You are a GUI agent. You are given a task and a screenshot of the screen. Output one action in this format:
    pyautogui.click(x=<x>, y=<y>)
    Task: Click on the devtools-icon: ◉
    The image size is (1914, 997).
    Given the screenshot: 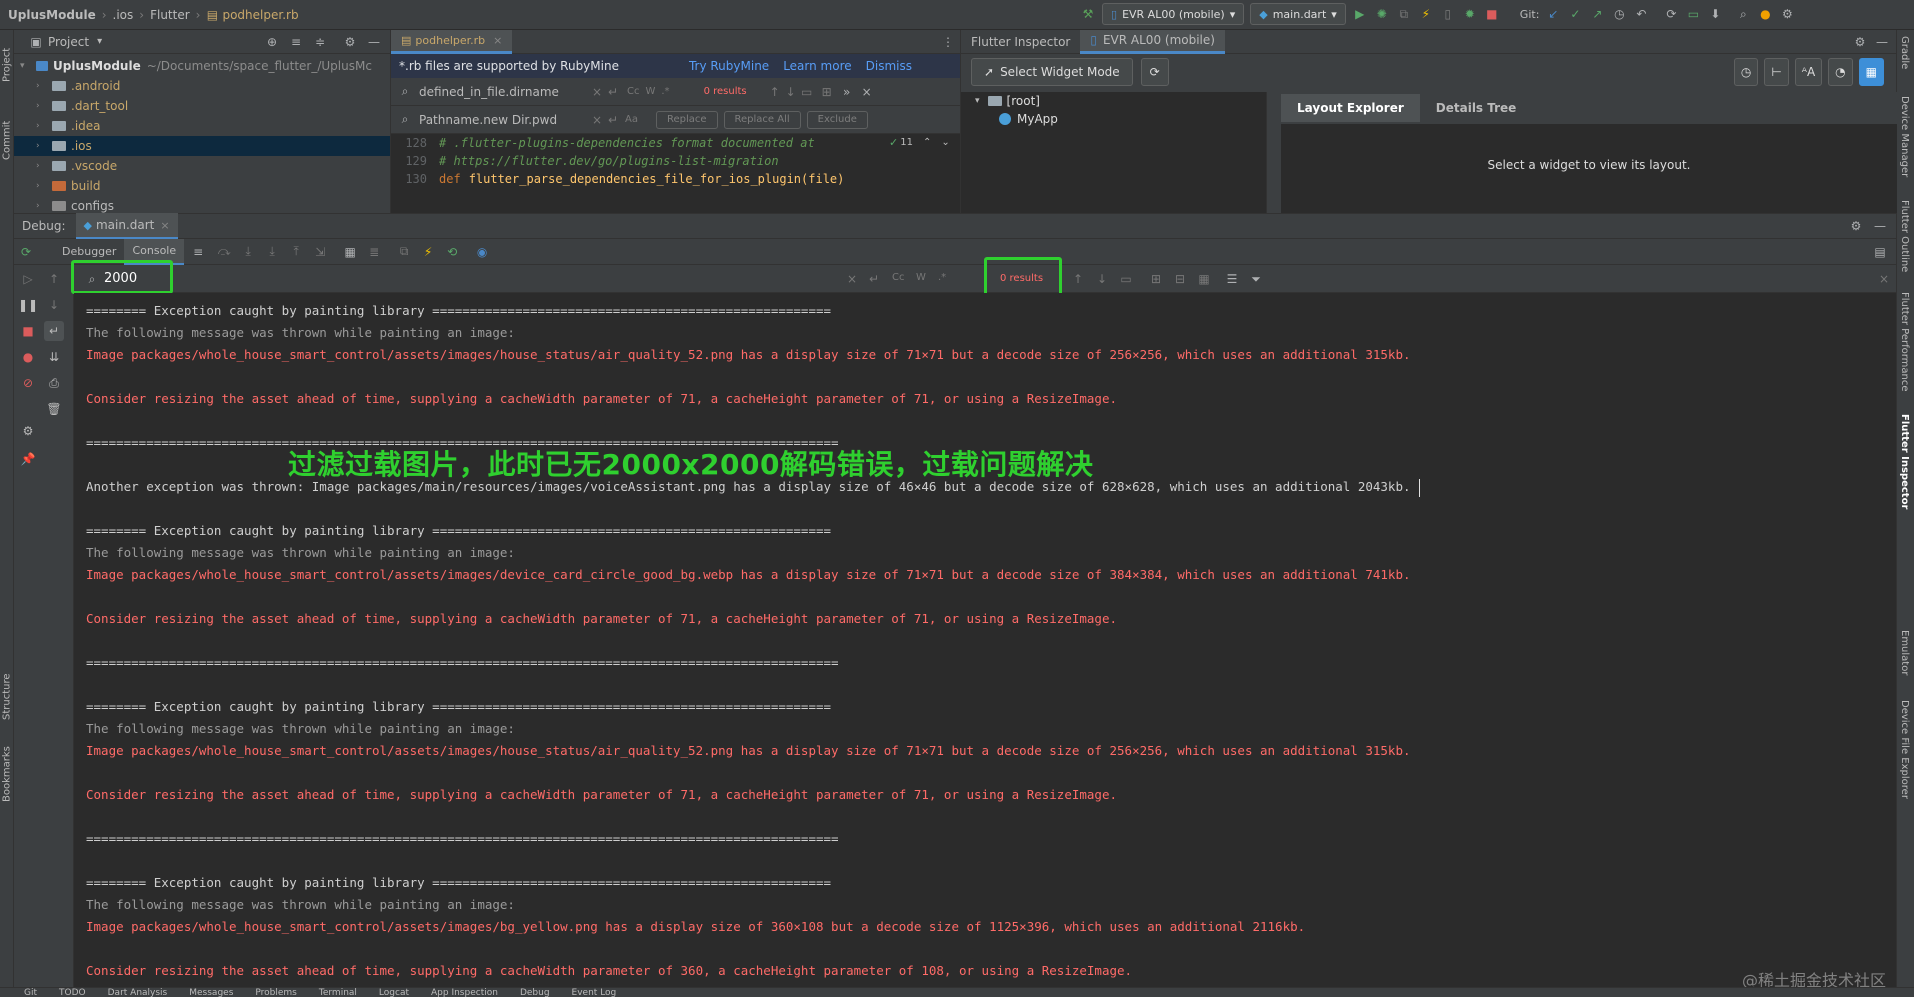 What is the action you would take?
    pyautogui.click(x=482, y=252)
    